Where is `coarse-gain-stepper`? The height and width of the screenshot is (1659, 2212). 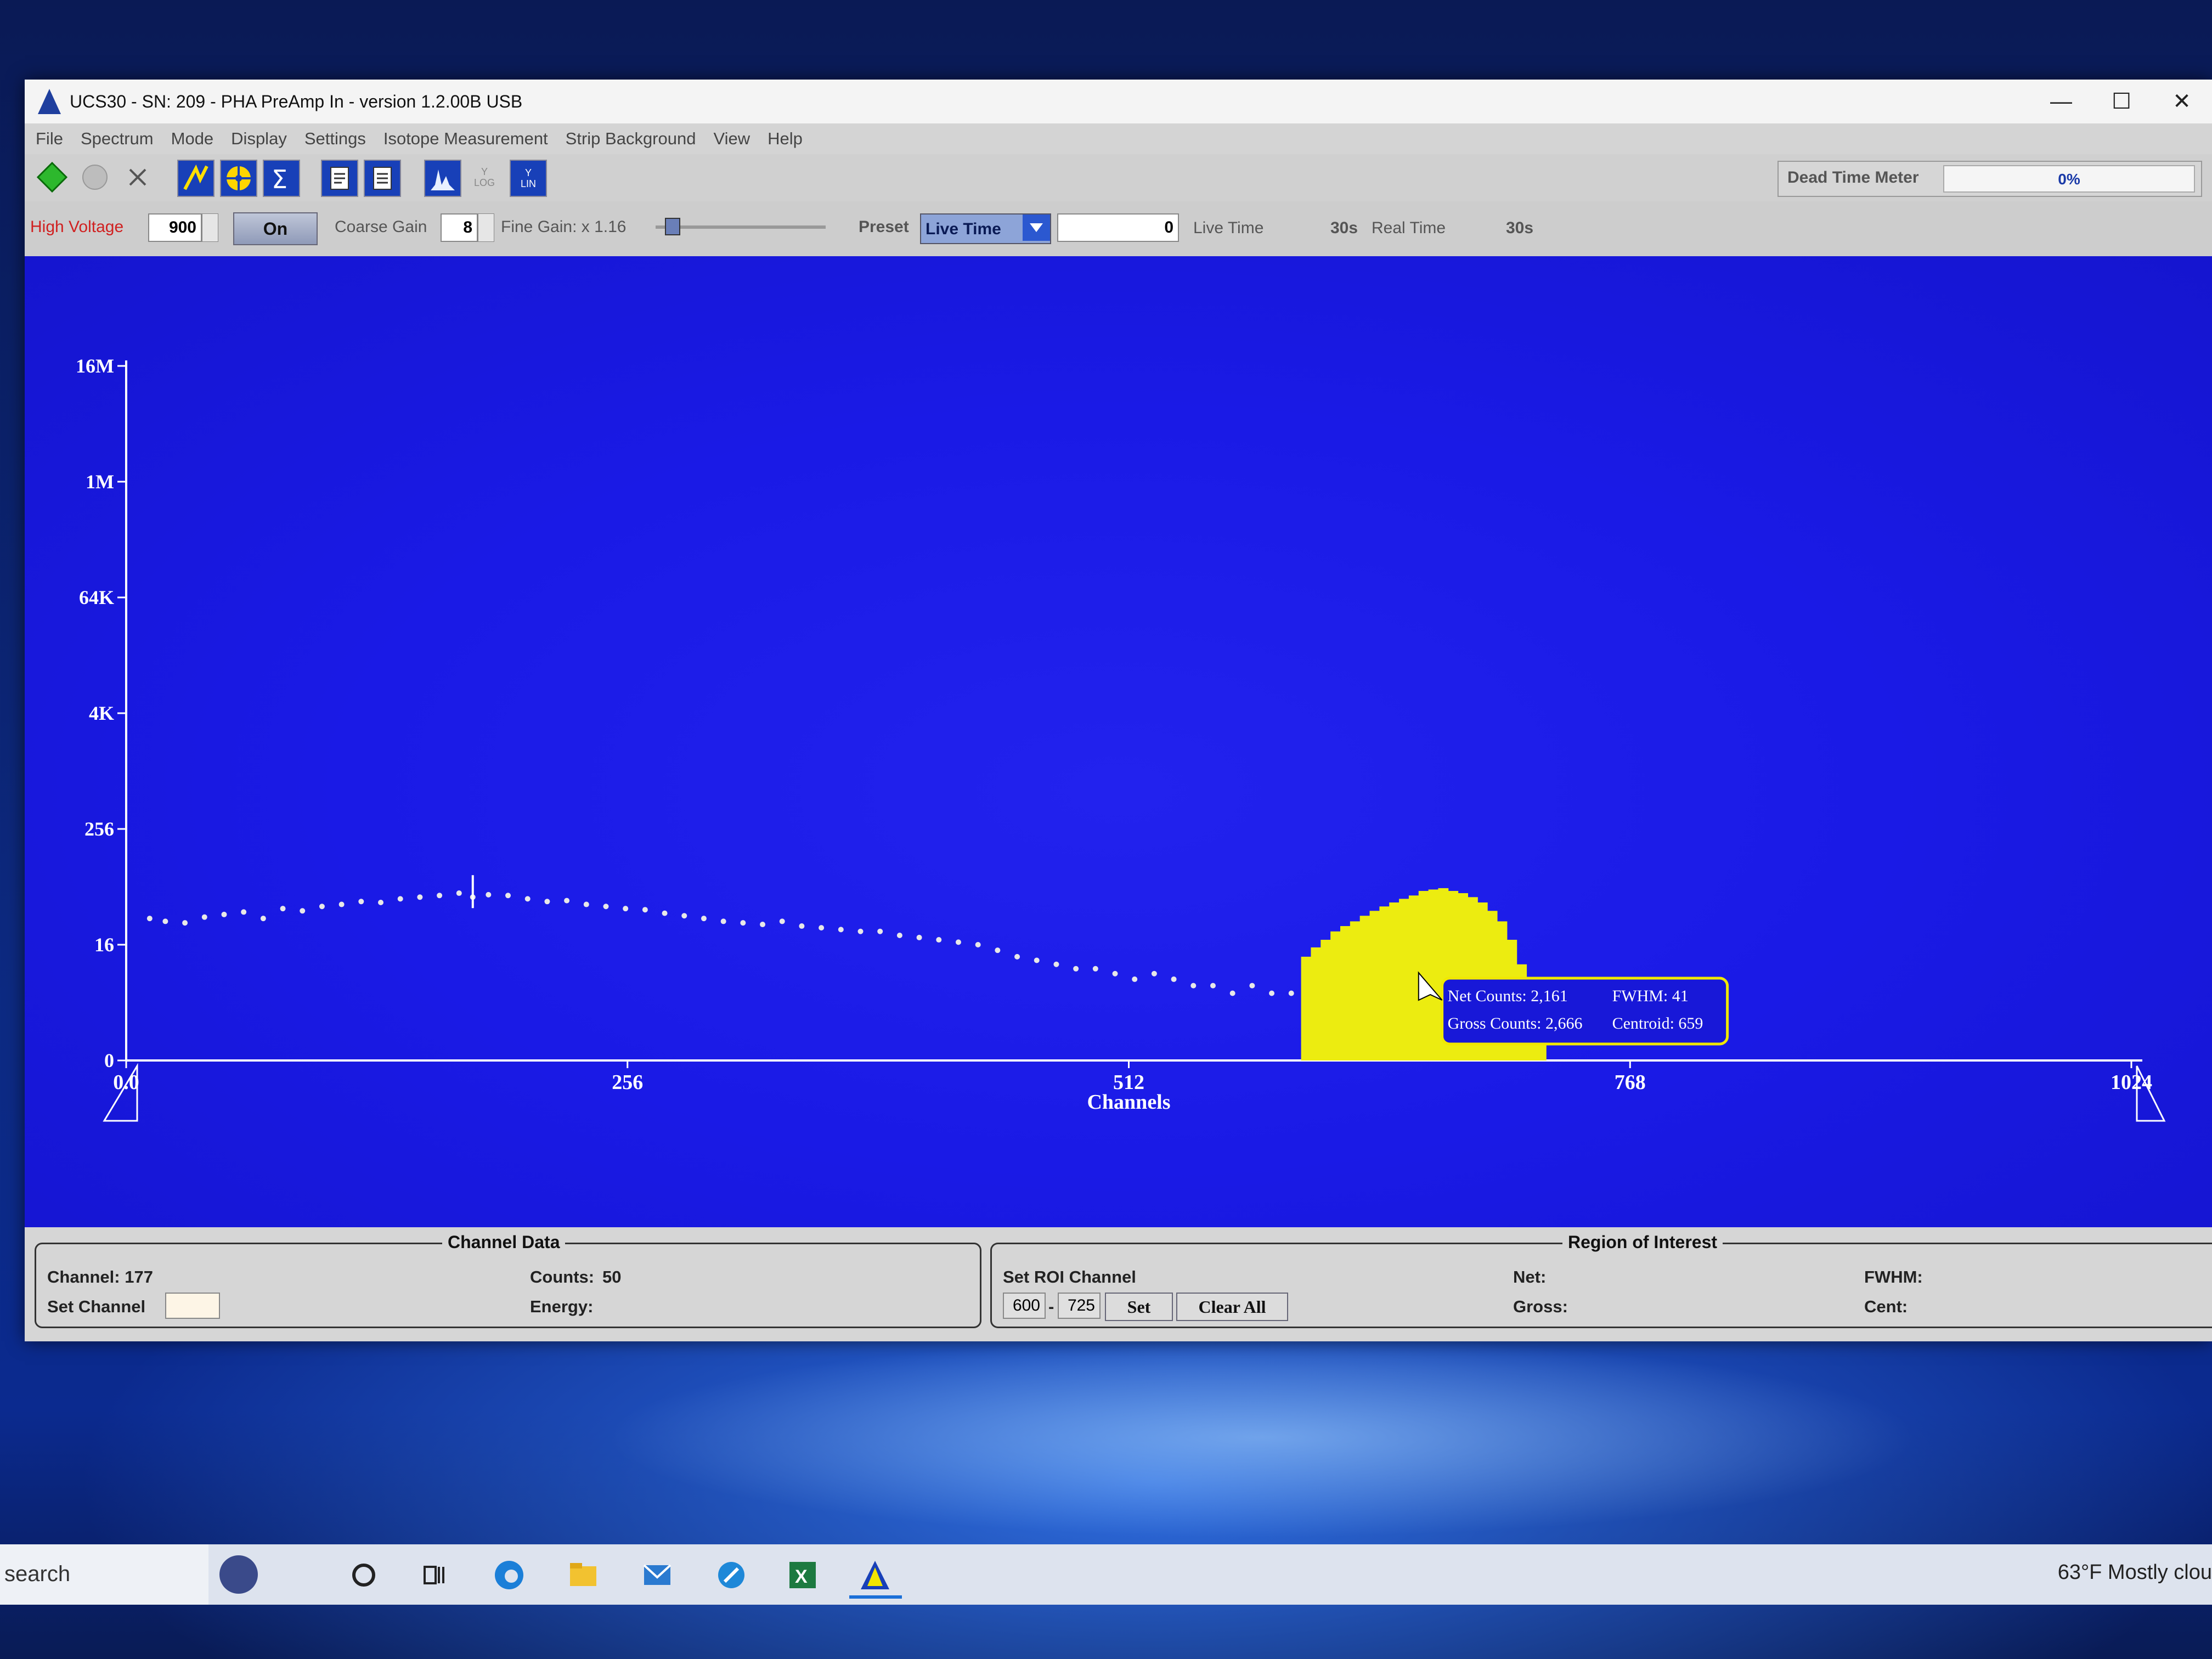 coarse-gain-stepper is located at coordinates (486, 228).